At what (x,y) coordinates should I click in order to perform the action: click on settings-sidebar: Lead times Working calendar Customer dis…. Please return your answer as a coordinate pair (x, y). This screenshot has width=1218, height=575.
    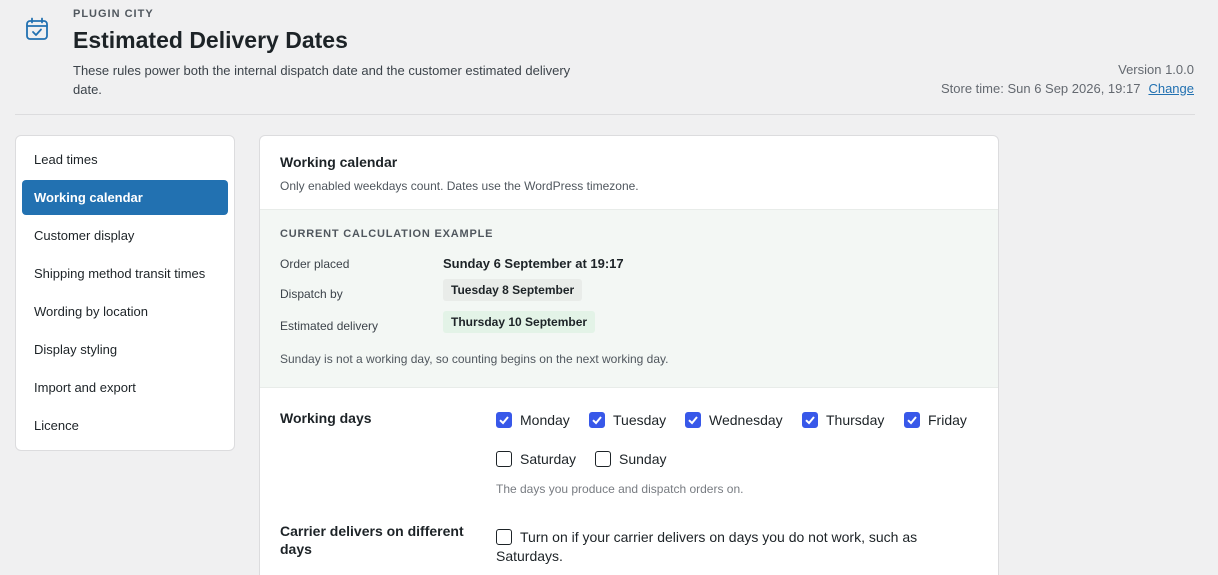
    Looking at the image, I should click on (125, 293).